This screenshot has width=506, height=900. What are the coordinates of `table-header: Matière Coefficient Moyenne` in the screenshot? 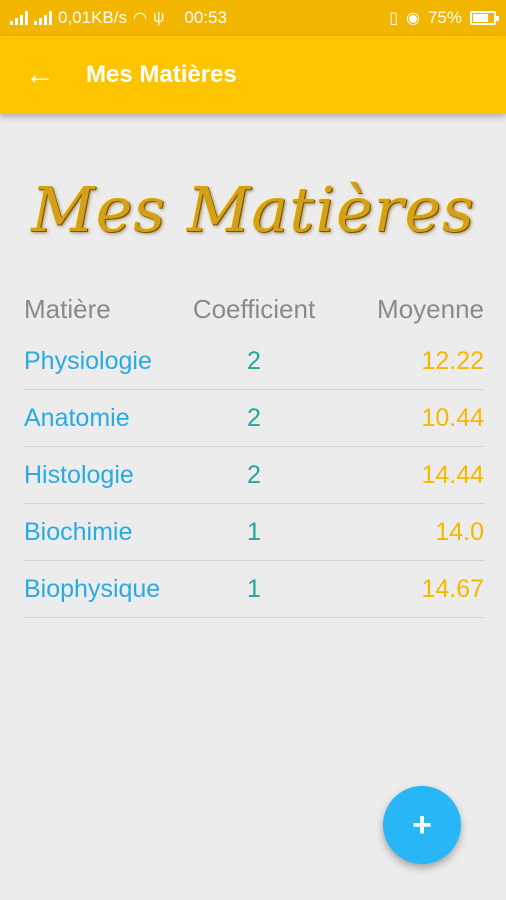 It's located at (254, 309).